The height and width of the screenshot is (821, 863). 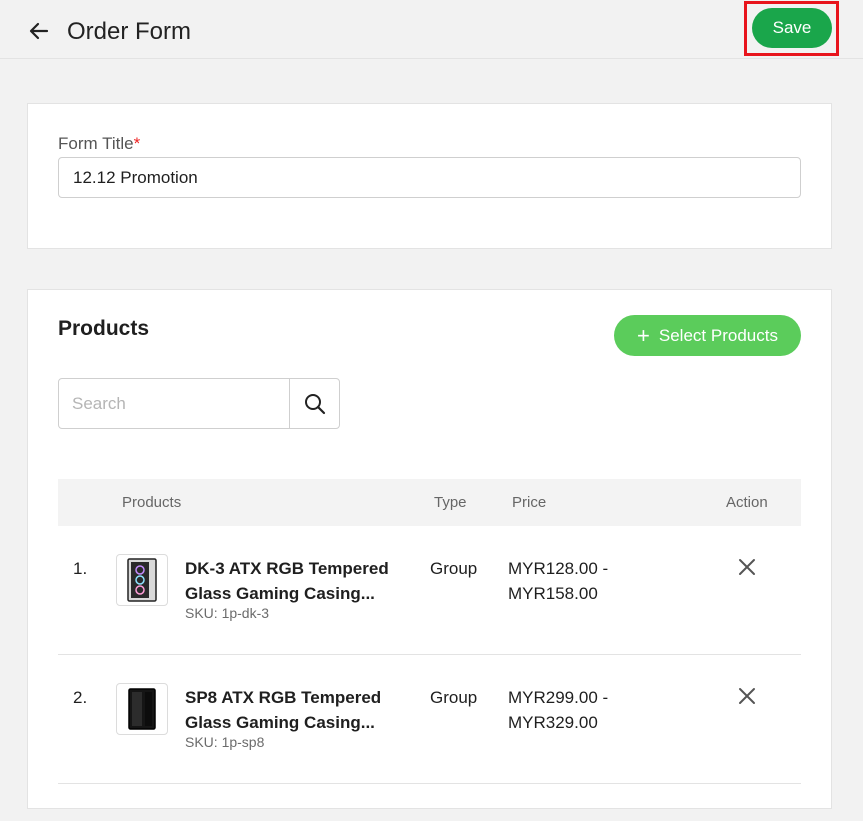 I want to click on product-price: MYR299.00 - MYR329.00, so click(x=558, y=710).